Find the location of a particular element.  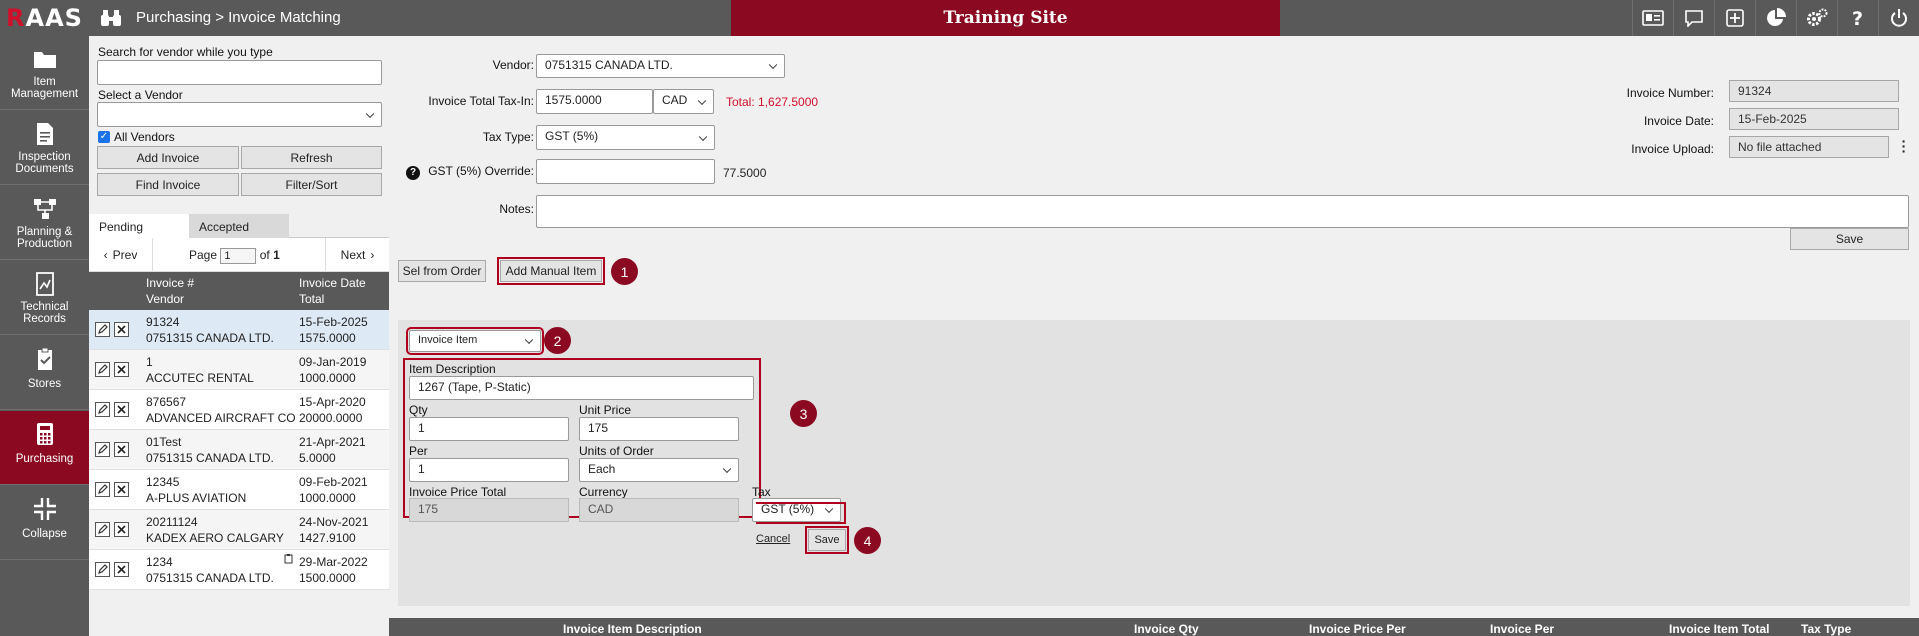

sel-from-order-button: Sel from Order is located at coordinates (442, 271).